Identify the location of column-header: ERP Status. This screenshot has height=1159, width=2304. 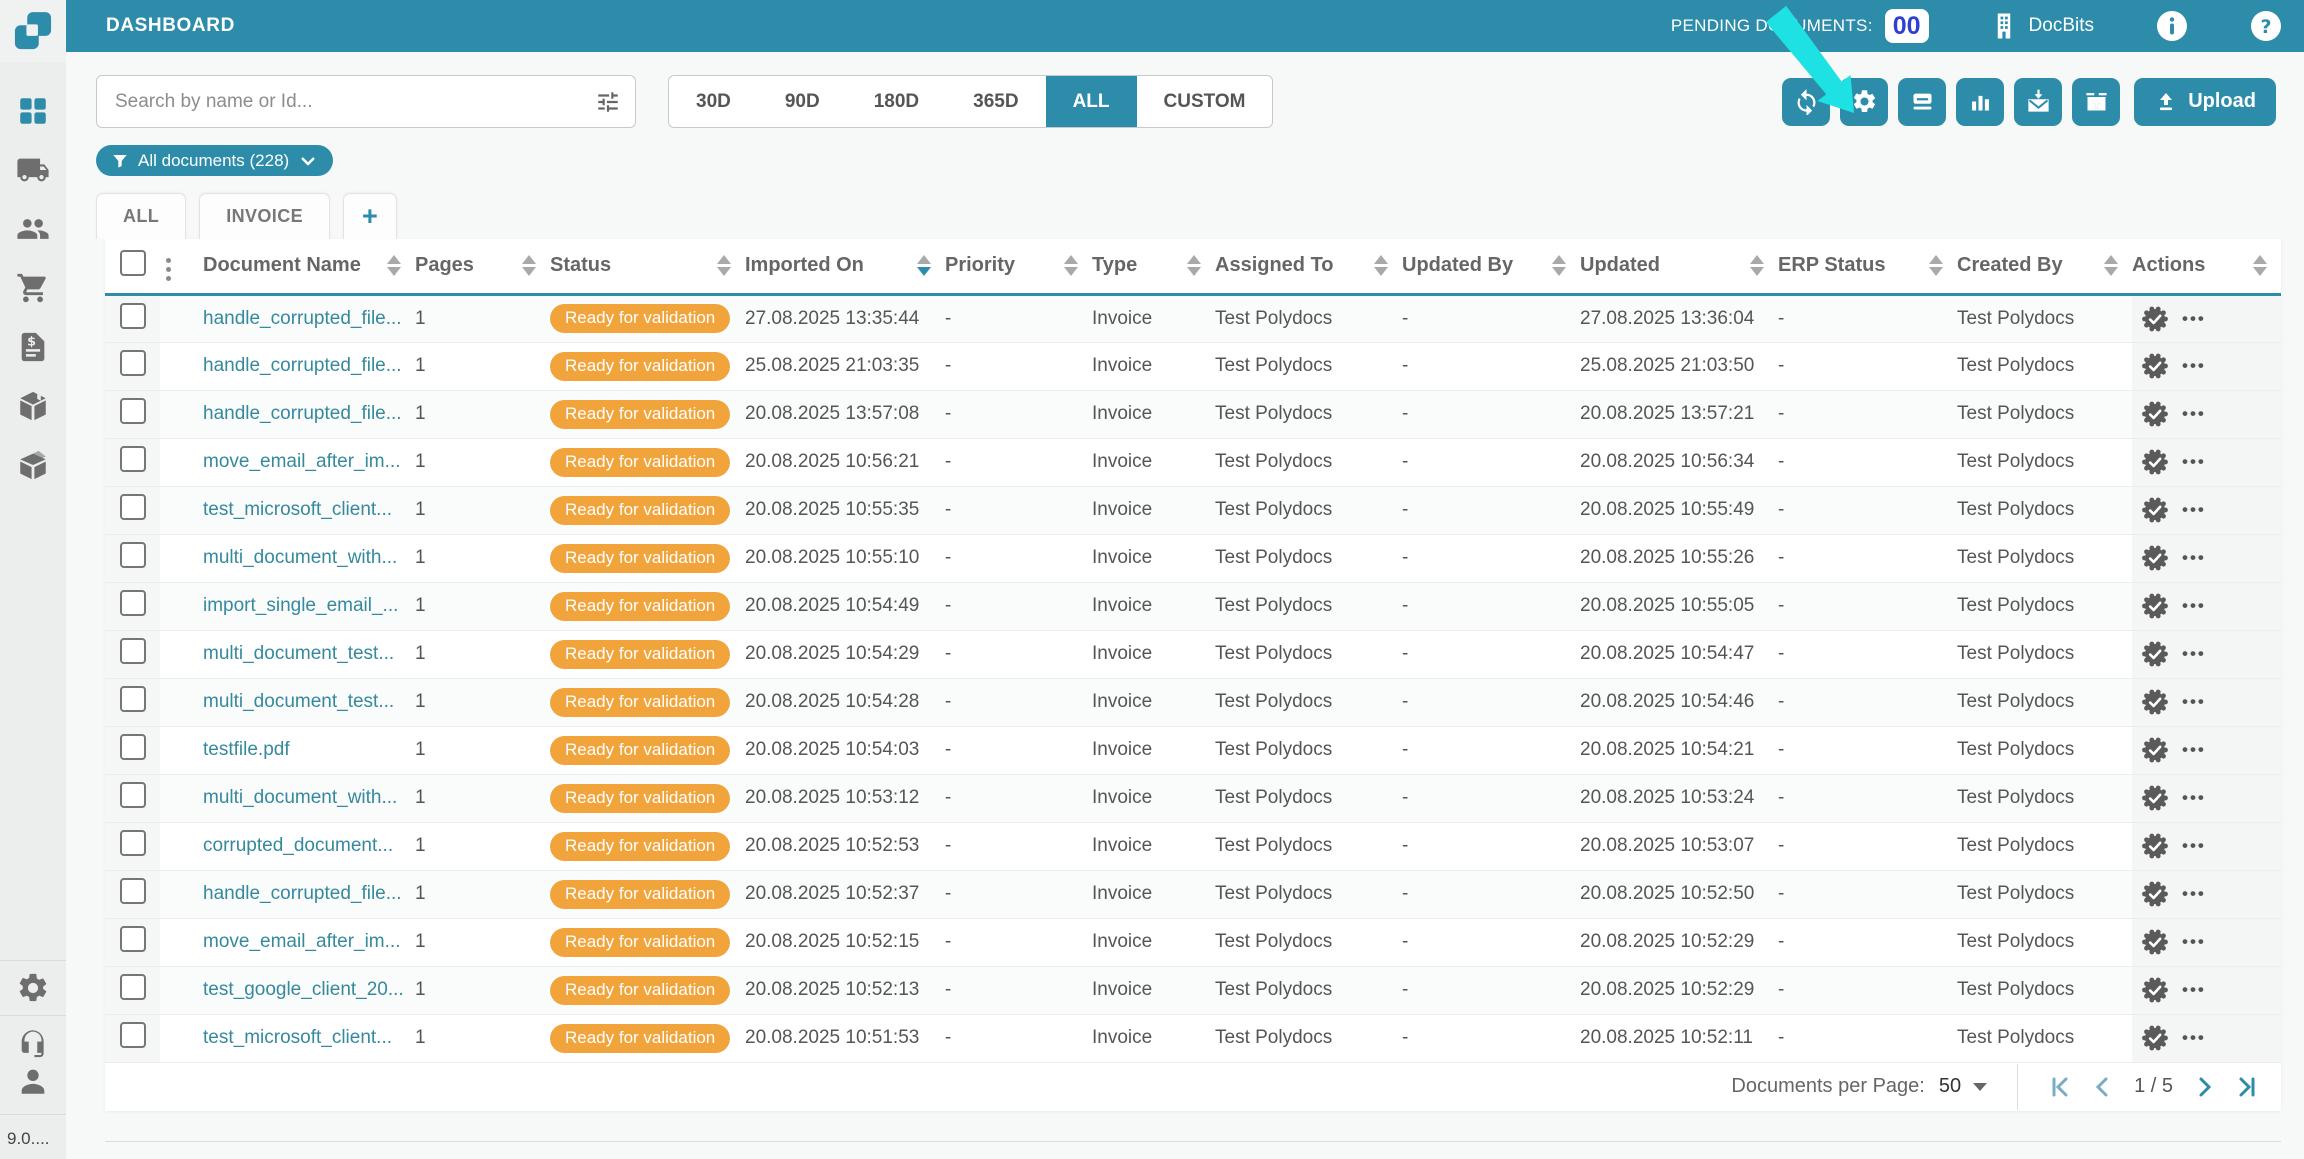
(1867, 267).